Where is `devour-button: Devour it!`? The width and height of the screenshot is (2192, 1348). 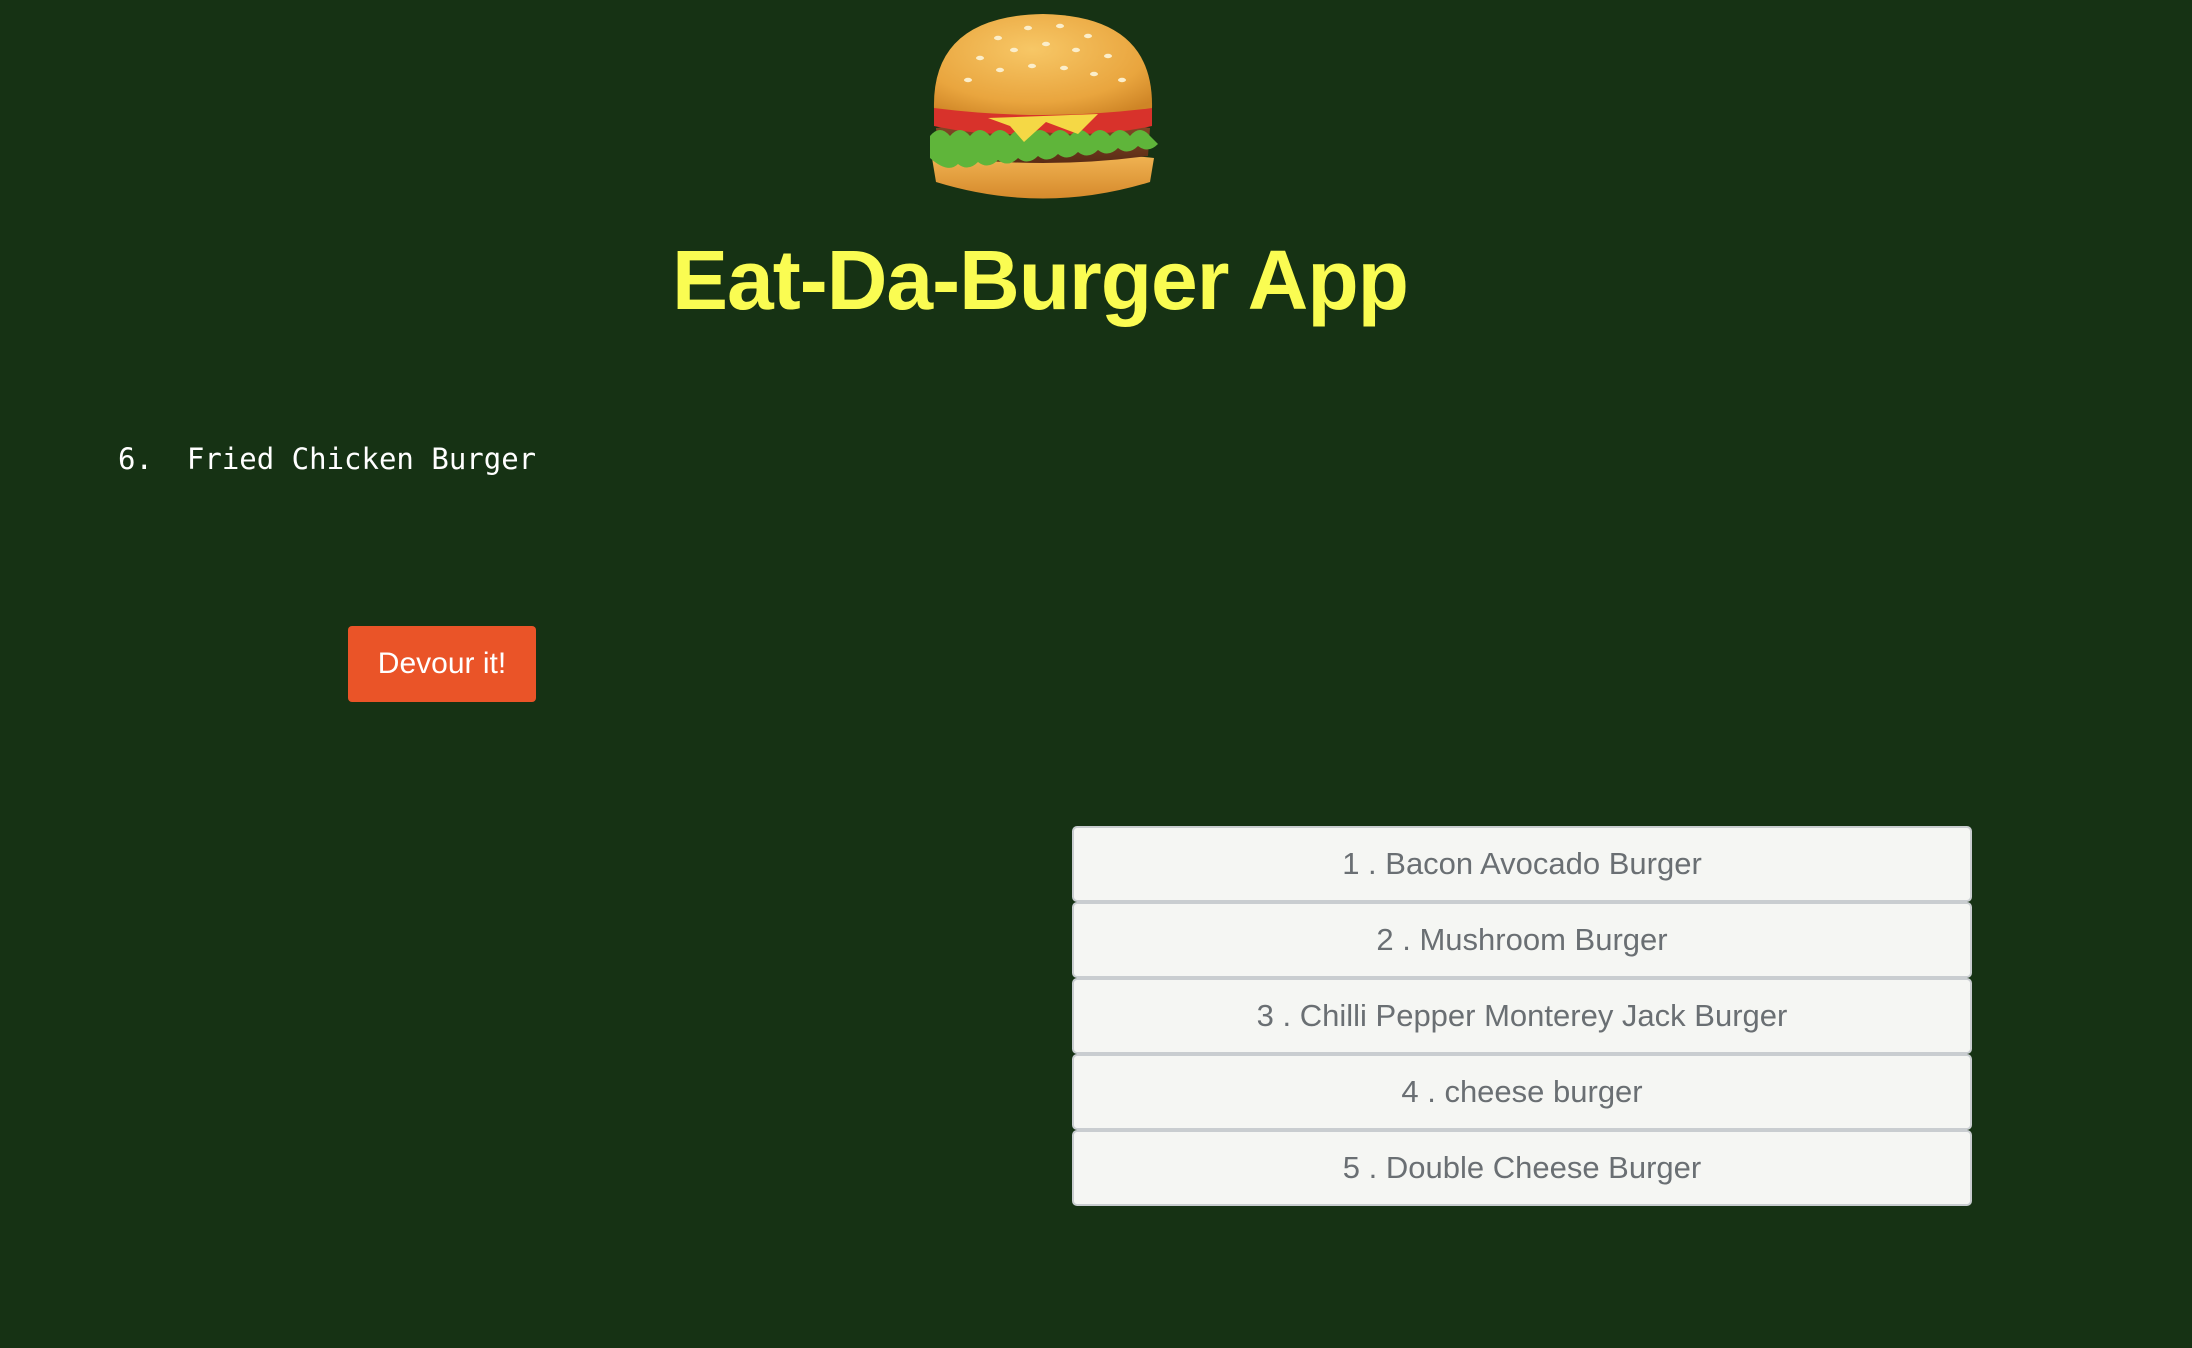
devour-button: Devour it! is located at coordinates (442, 664).